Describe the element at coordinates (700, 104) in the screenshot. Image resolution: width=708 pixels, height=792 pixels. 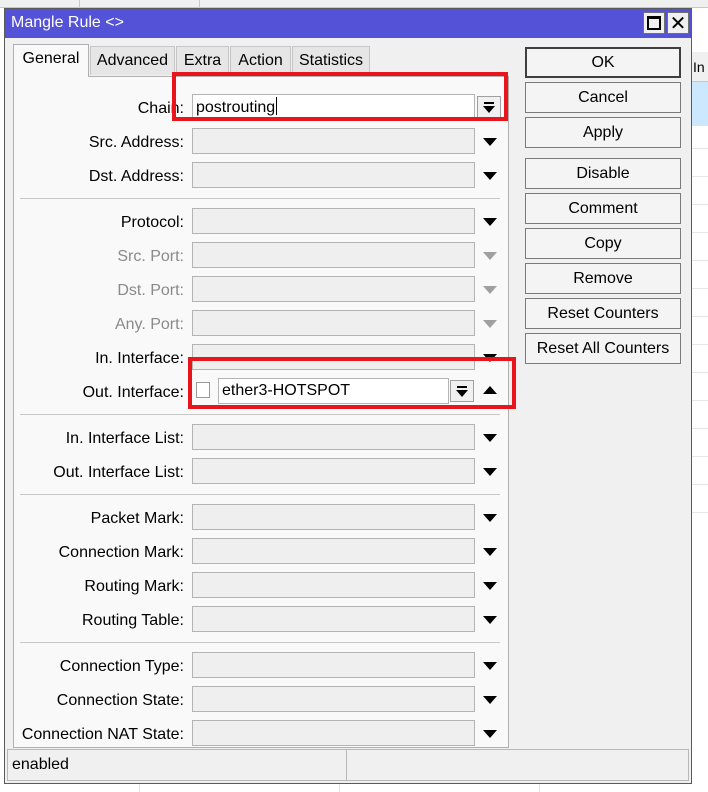
I see `background-selected-row` at that location.